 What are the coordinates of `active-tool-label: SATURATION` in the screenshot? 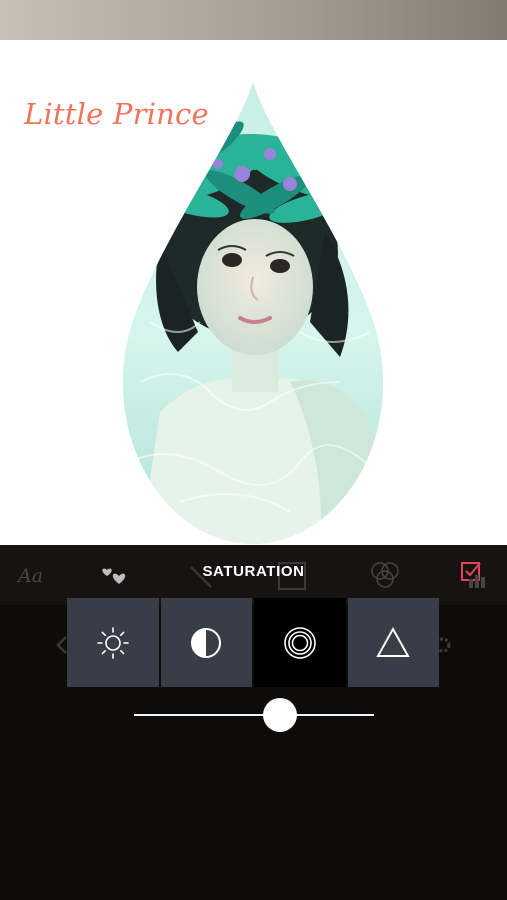 It's located at (253, 571).